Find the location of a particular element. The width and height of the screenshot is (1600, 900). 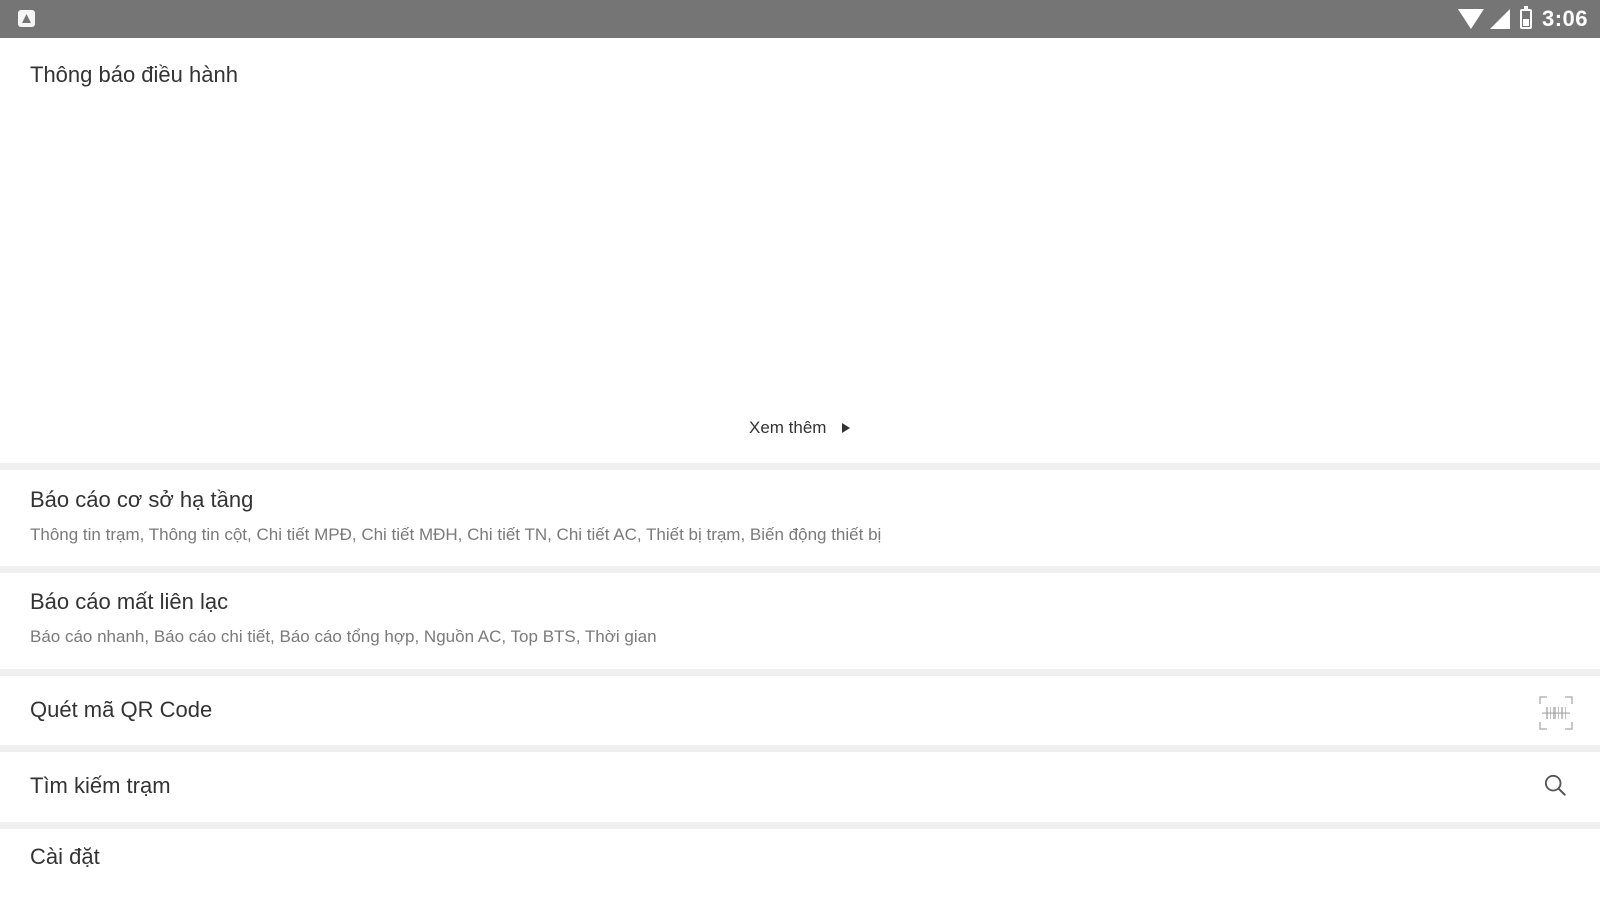

status-icons: 3:06 is located at coordinates (1522, 19).